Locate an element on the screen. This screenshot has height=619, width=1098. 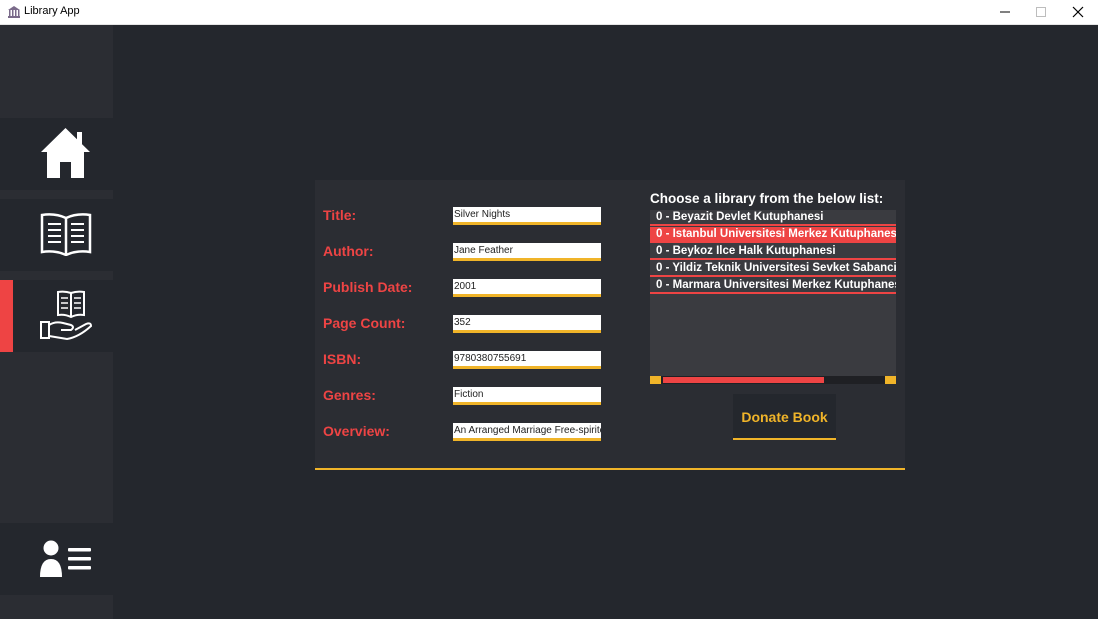
author-field: Jane Feather is located at coordinates (527, 252).